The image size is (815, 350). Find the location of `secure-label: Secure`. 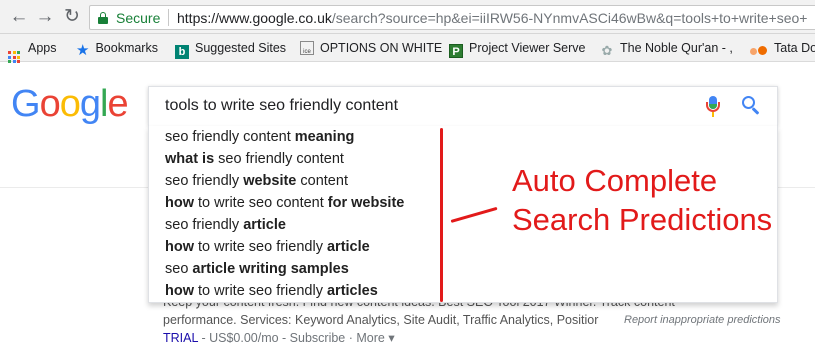

secure-label: Secure is located at coordinates (138, 18).